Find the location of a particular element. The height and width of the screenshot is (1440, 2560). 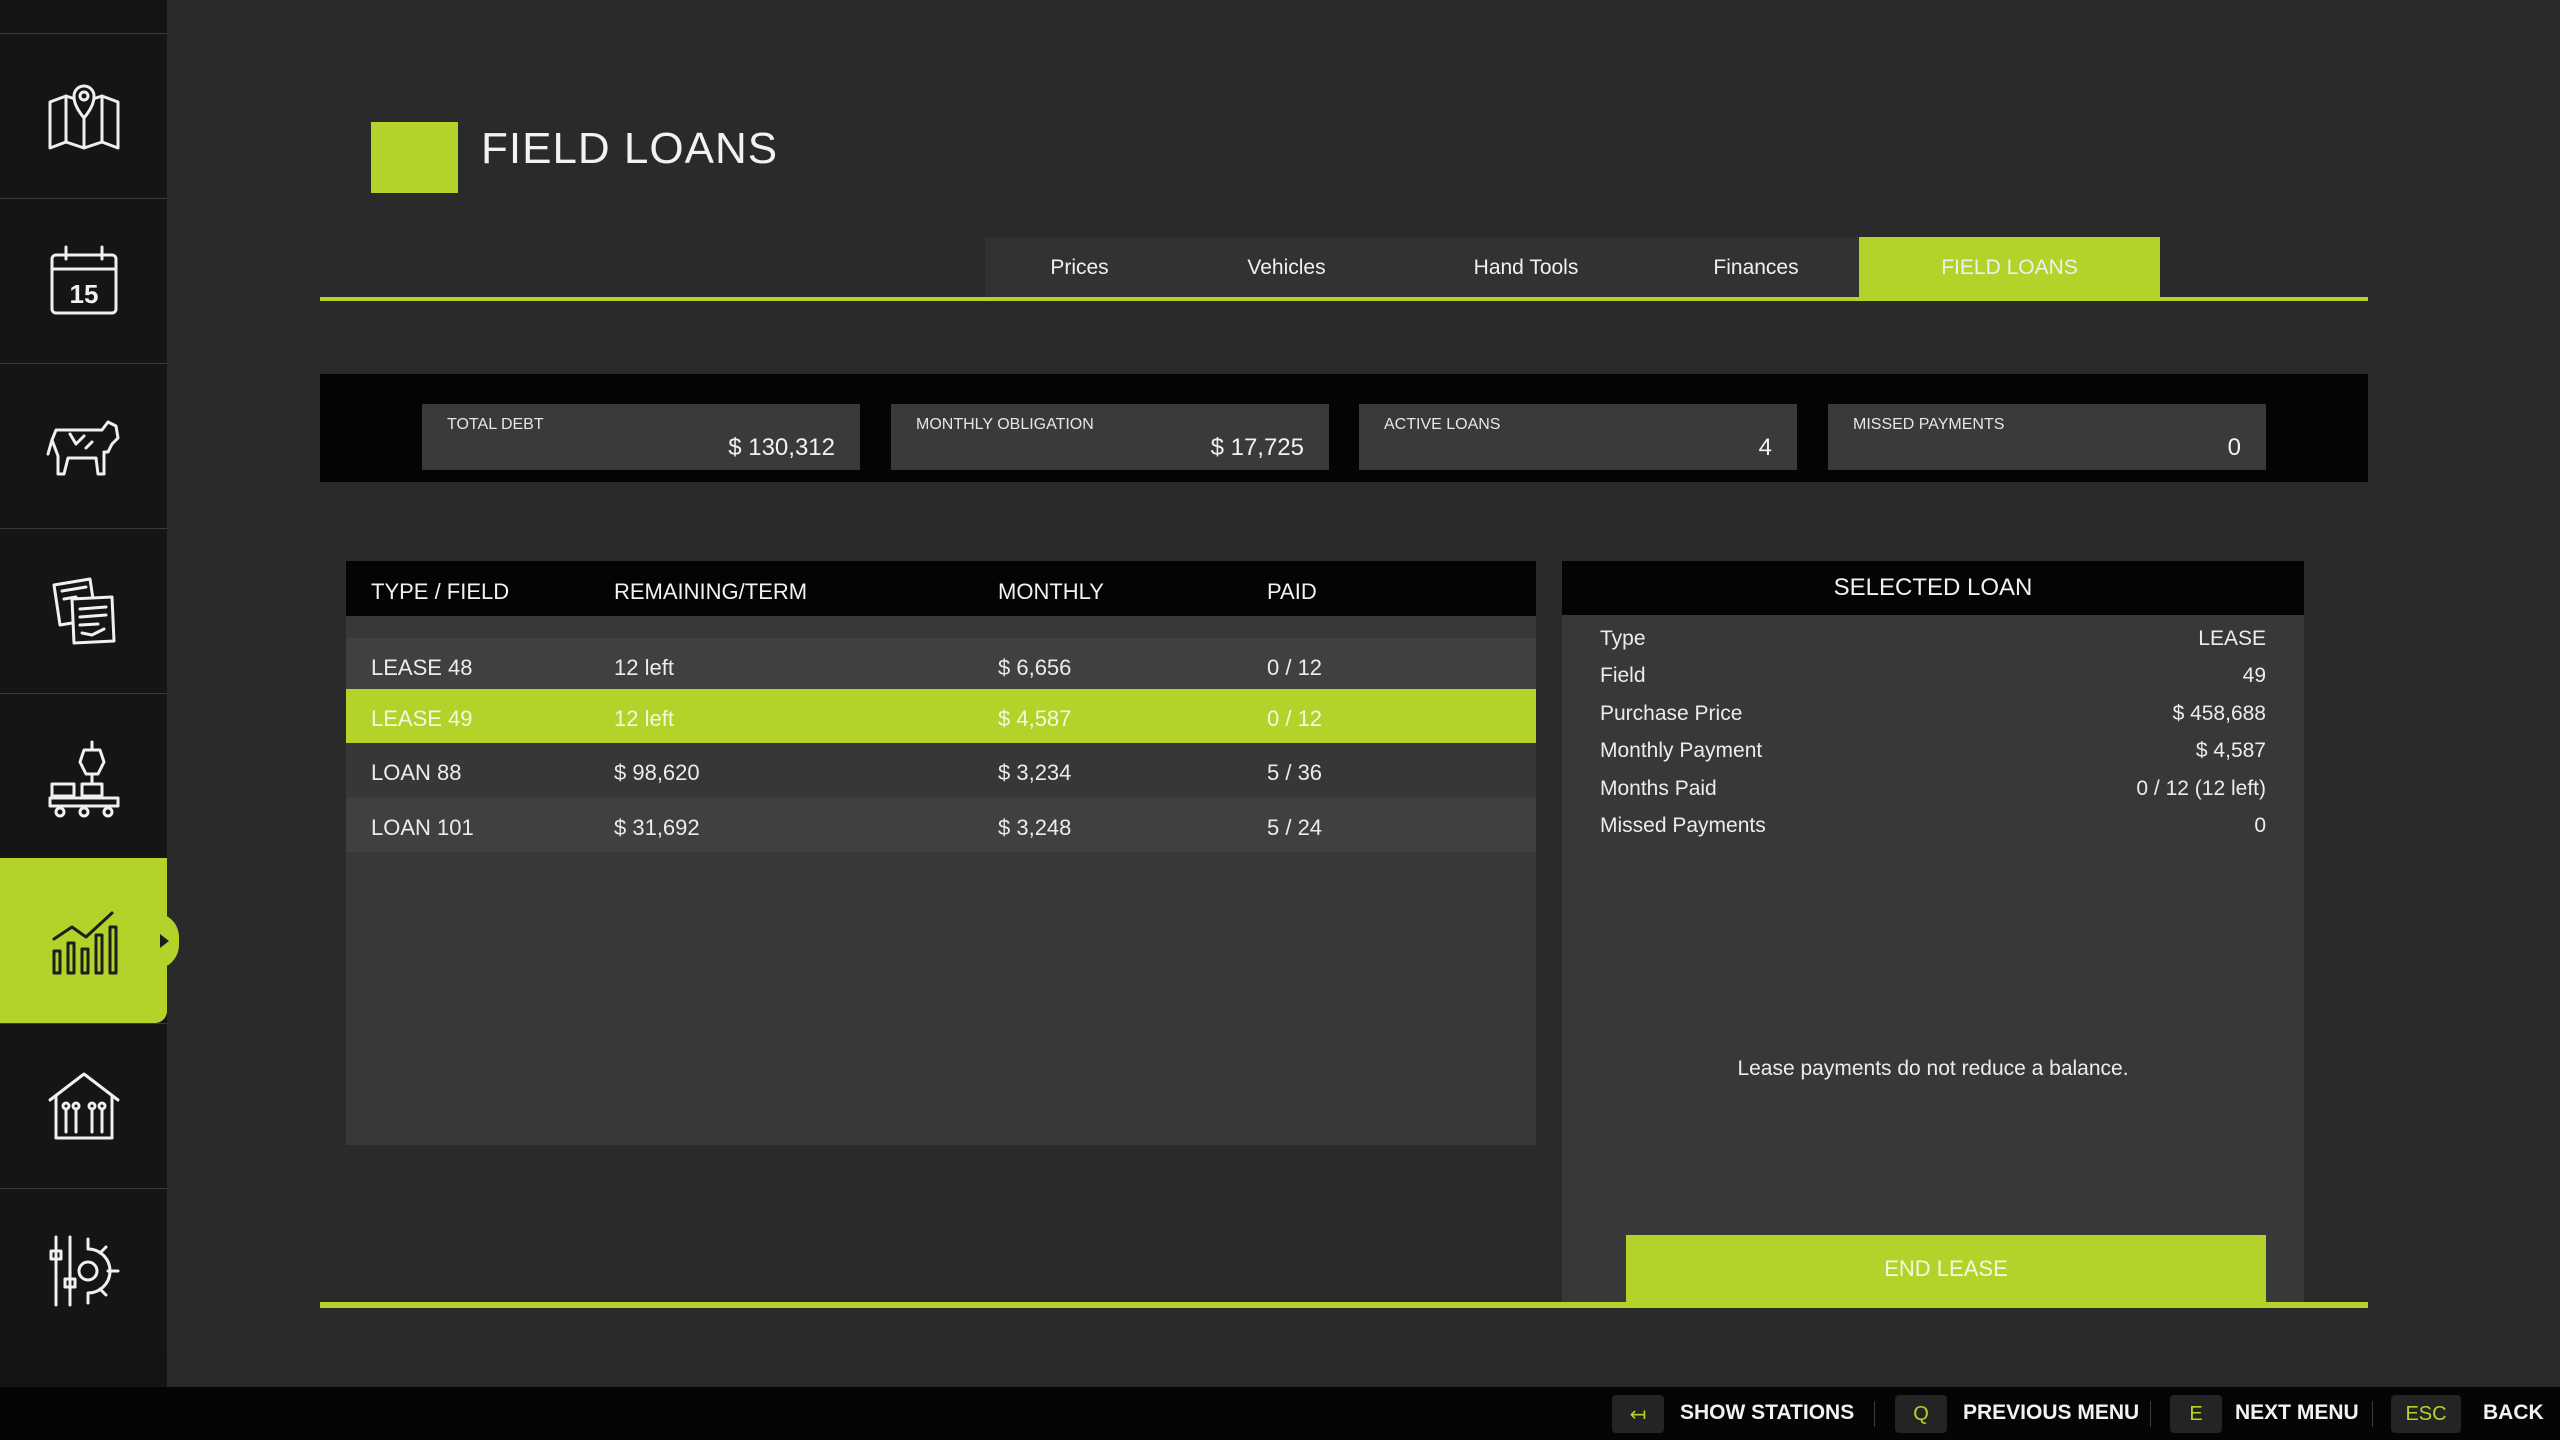

sidebar-item-settings is located at coordinates (83, 1270).